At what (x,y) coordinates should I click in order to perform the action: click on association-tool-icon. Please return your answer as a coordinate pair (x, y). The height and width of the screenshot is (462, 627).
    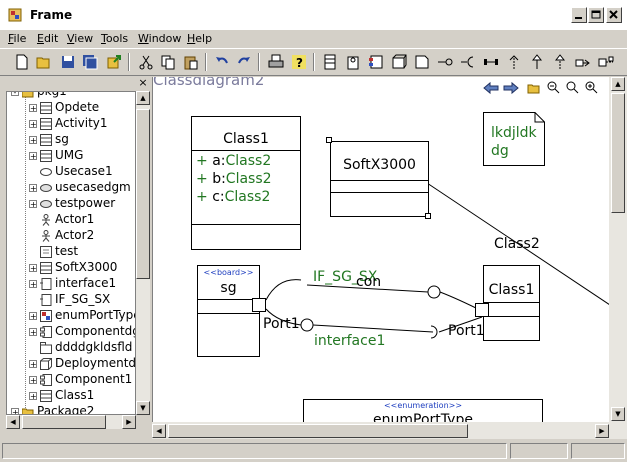
    Looking at the image, I should click on (583, 62).